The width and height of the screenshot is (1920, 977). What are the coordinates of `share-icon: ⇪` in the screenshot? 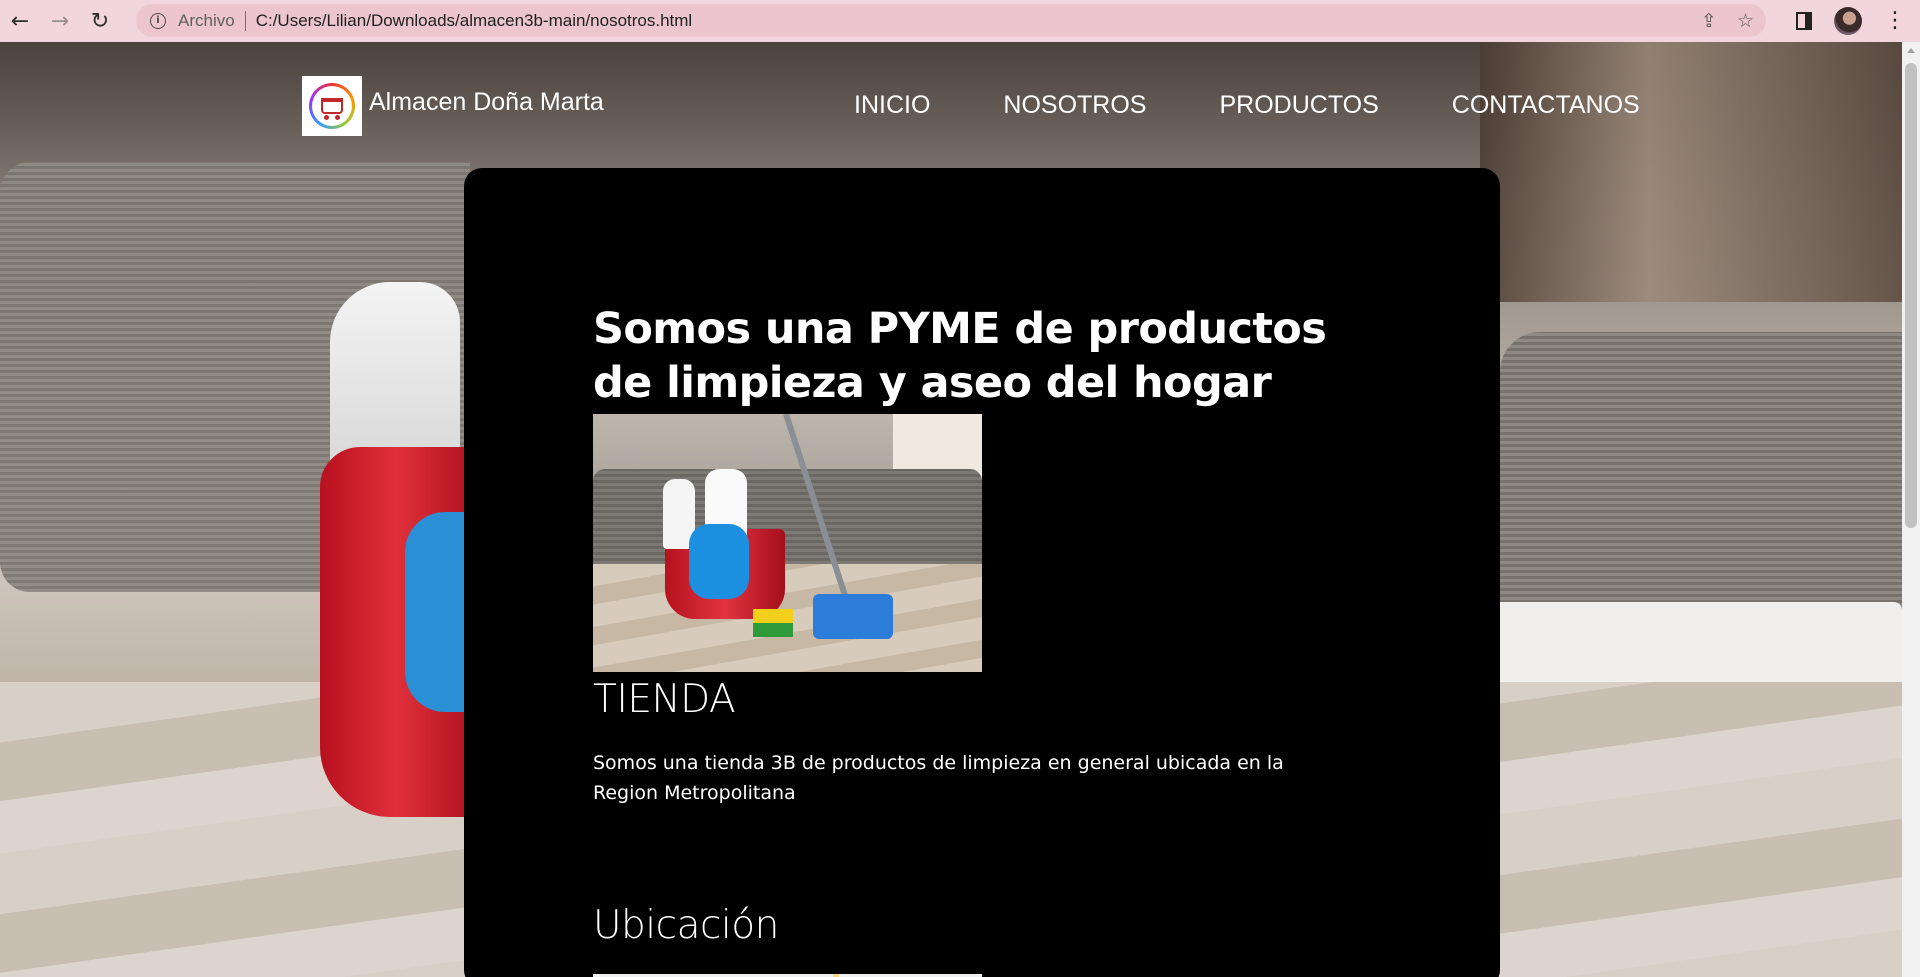 It's located at (1709, 21).